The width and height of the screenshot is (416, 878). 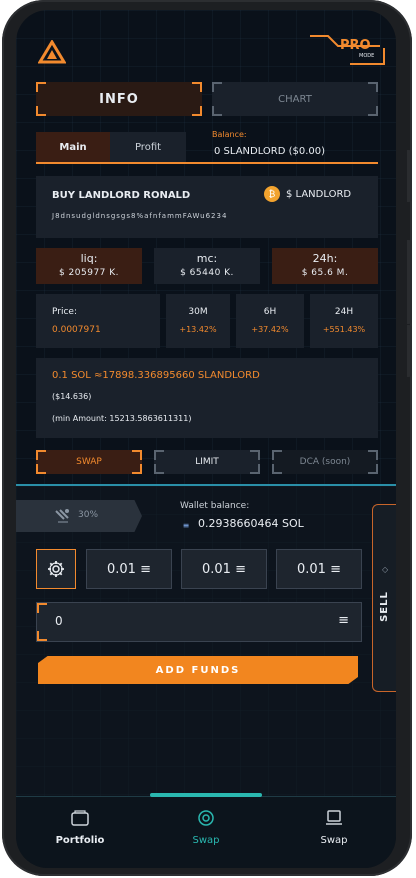 What do you see at coordinates (198, 329) in the screenshot?
I see `change-30m-value: +13.42%` at bounding box center [198, 329].